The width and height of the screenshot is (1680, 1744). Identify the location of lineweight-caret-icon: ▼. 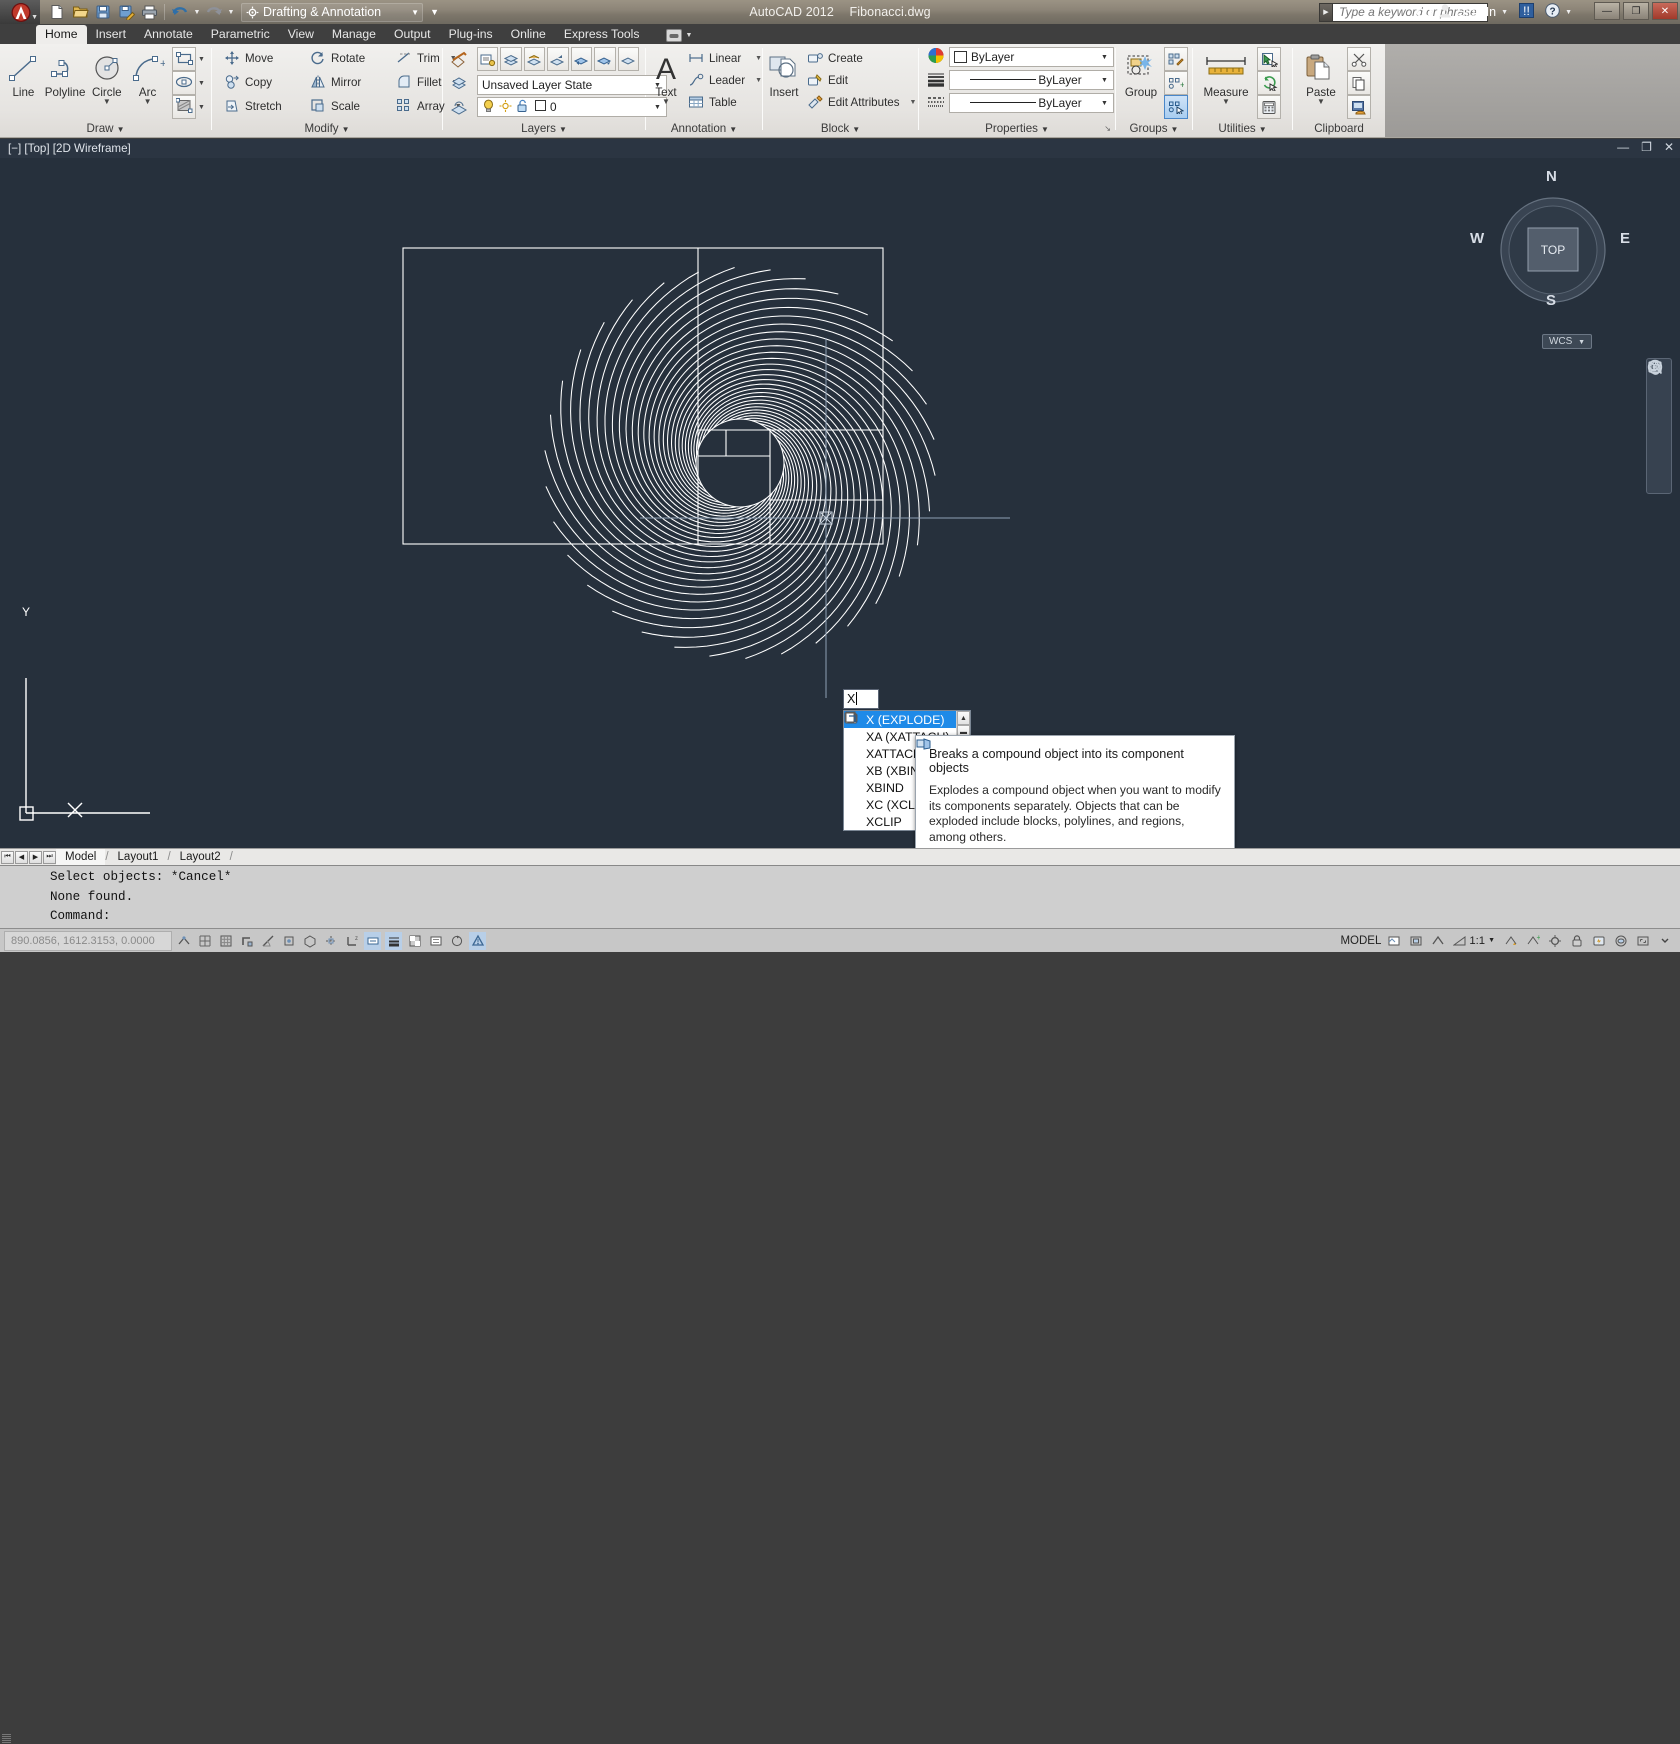
(1104, 80).